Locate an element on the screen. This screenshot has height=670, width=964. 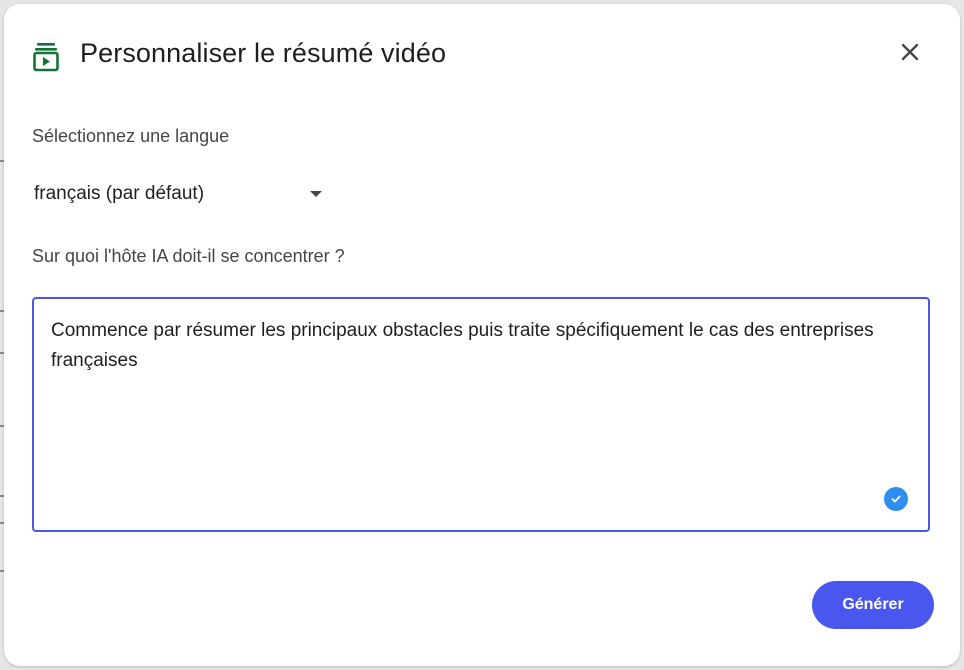
video-summary-icon is located at coordinates (46, 57).